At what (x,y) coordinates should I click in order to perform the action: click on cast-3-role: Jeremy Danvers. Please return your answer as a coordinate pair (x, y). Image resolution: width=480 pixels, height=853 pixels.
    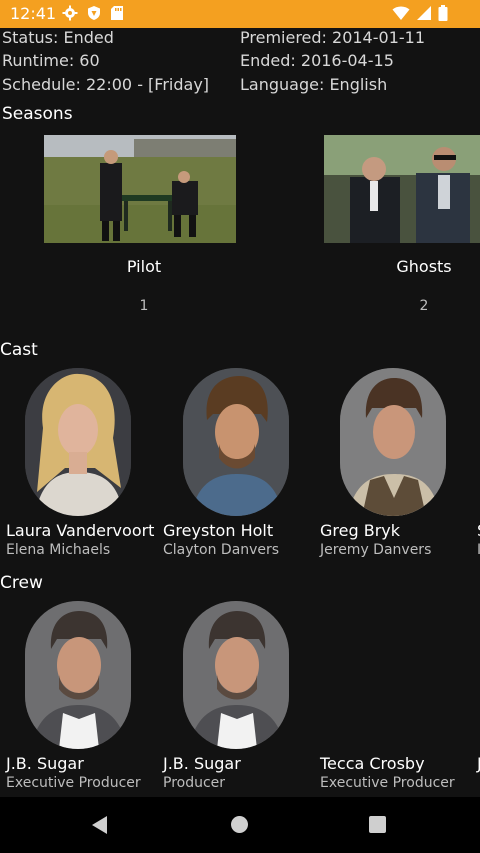
    Looking at the image, I should click on (376, 550).